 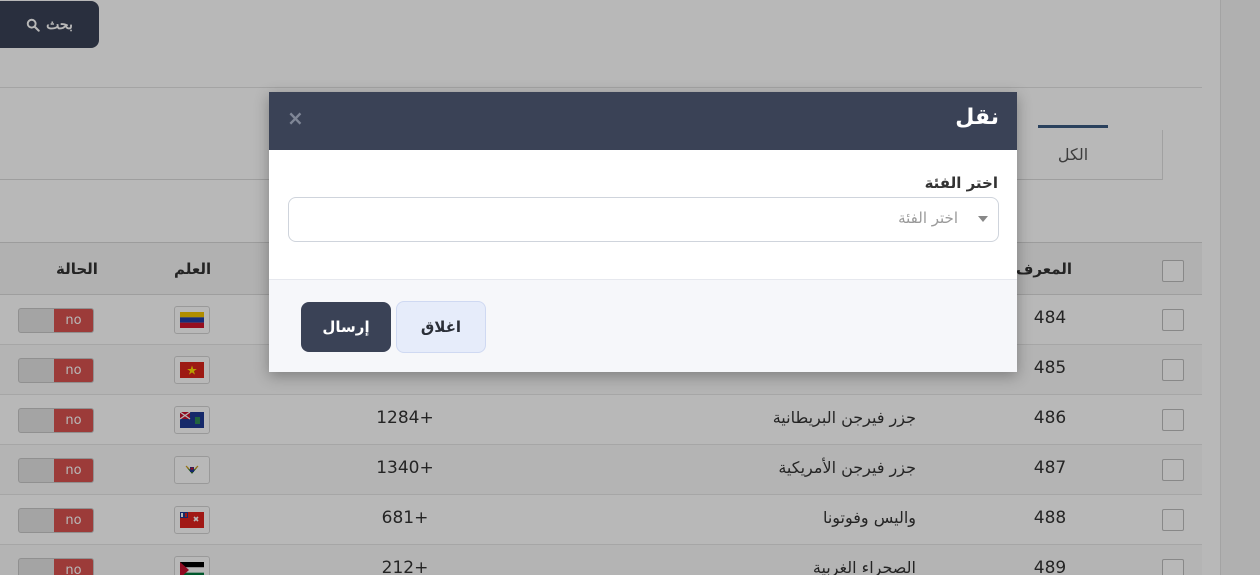 What do you see at coordinates (983, 219) in the screenshot?
I see `chevron-down-icon` at bounding box center [983, 219].